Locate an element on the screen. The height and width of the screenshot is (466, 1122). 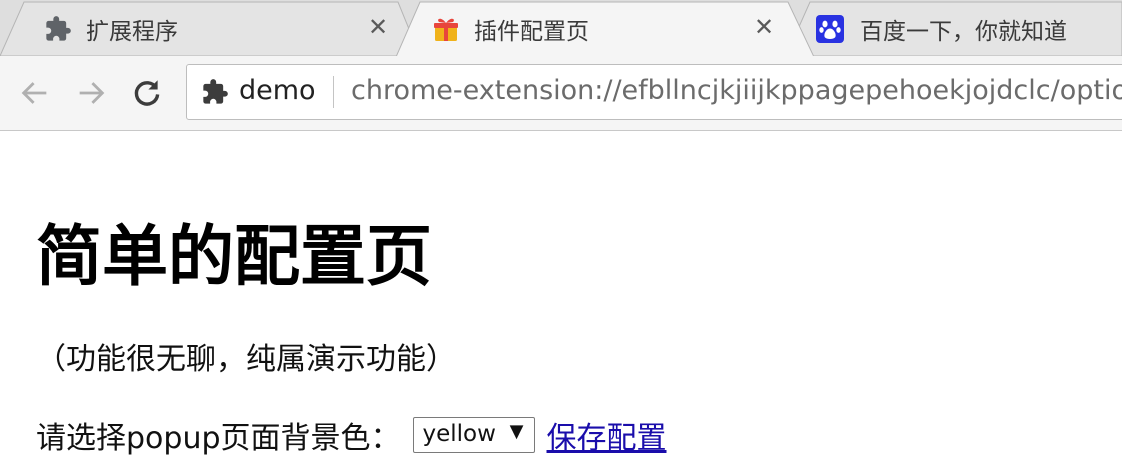
tab-strip: 扩展程序 ✕ 百度一下，你就知道 插件配置页 ✕ is located at coordinates (561, 28).